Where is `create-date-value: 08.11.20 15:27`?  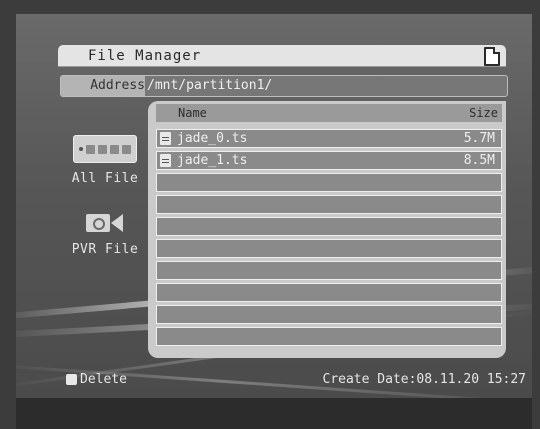
create-date-value: 08.11.20 15:27 is located at coordinates (471, 379).